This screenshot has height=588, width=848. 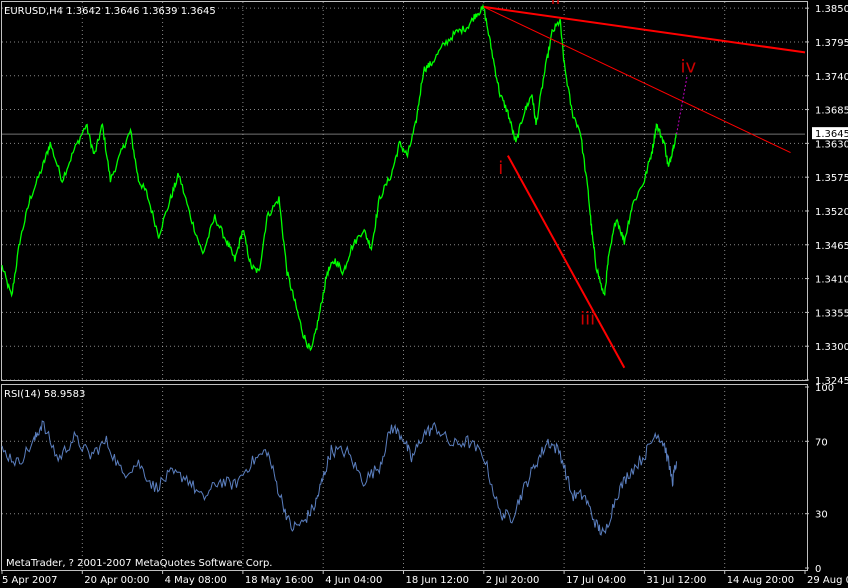 I want to click on time-tick-label: 17 Jul 04:00, so click(x=596, y=580).